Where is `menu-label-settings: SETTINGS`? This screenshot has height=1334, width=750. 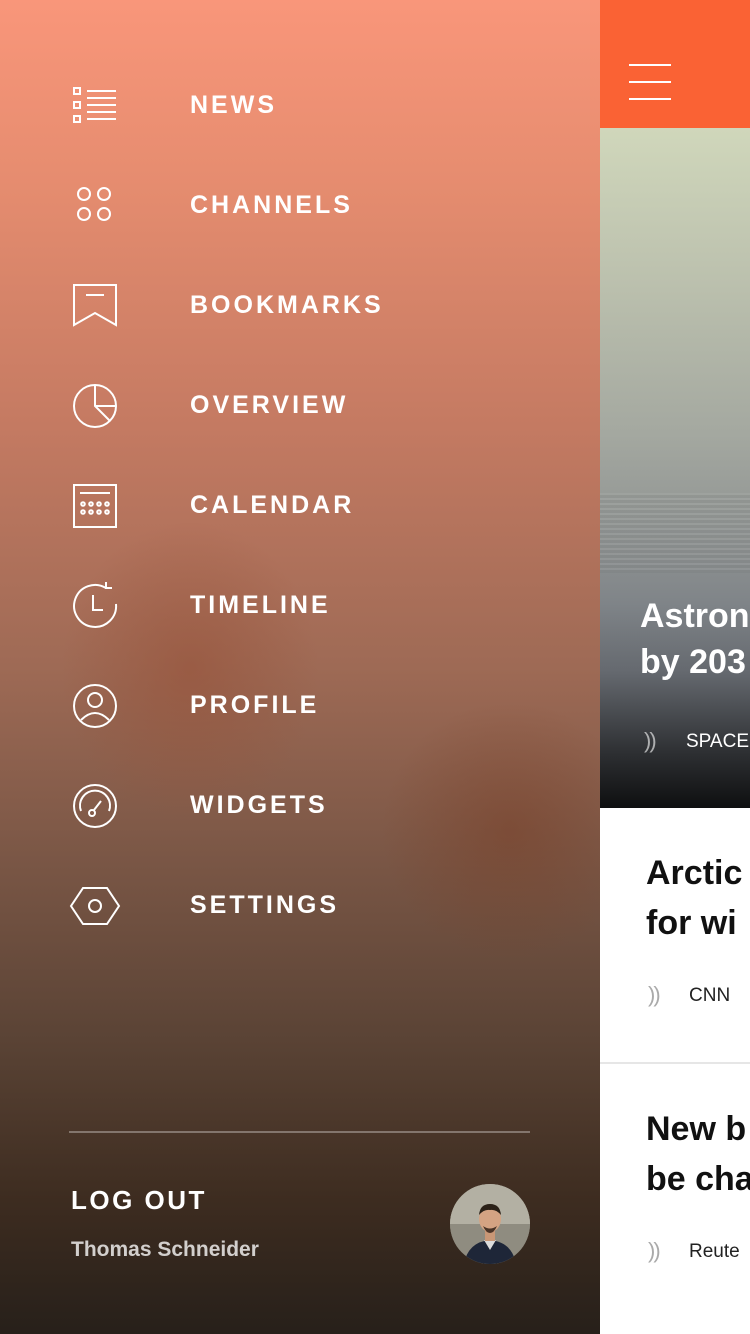 menu-label-settings: SETTINGS is located at coordinates (265, 905).